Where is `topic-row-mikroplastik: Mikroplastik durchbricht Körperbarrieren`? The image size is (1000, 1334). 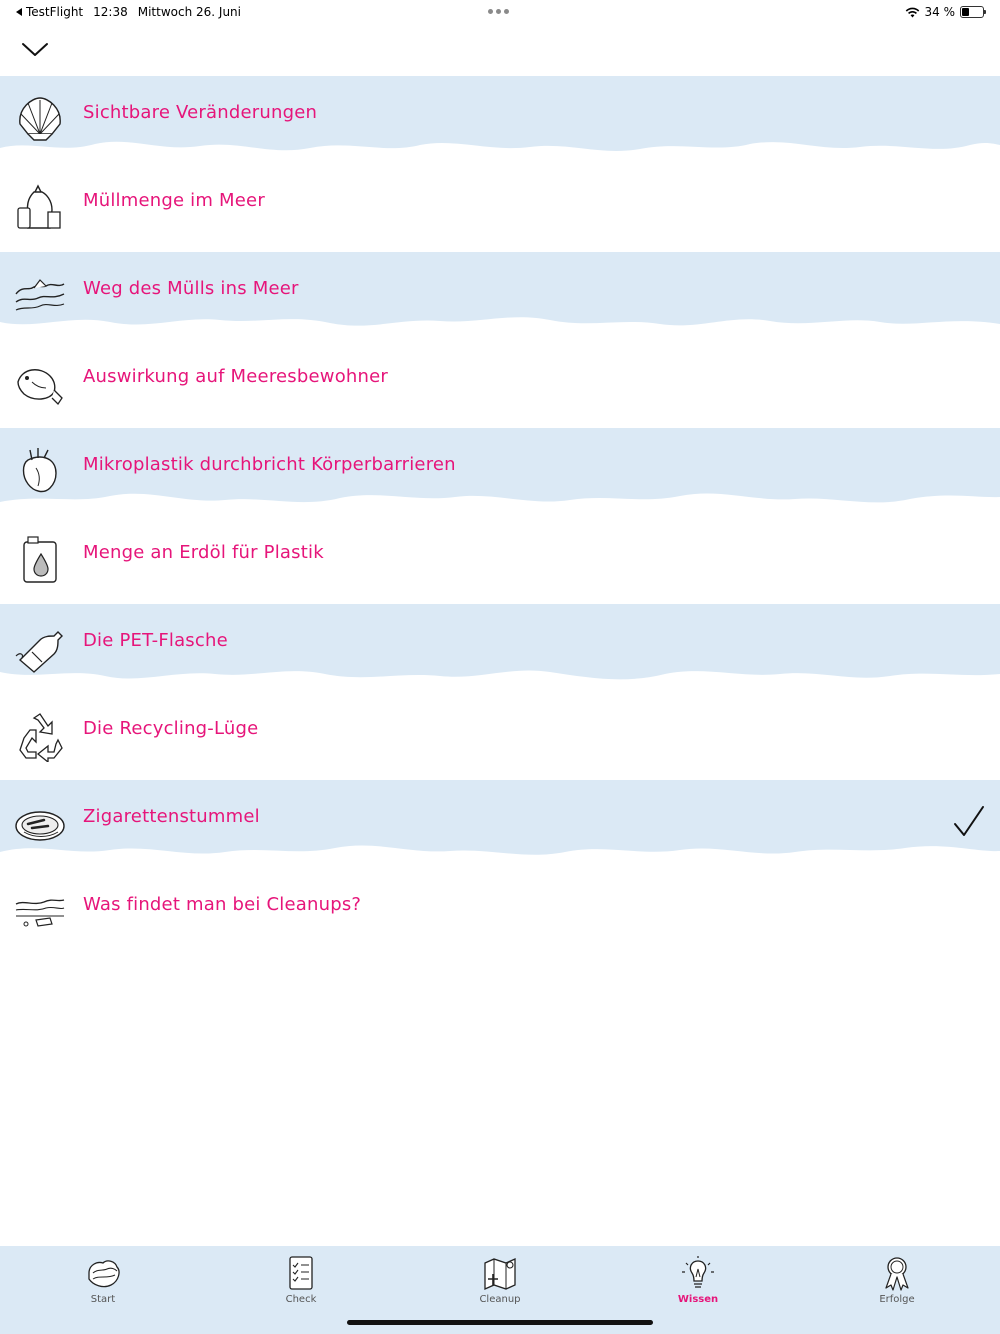
topic-row-mikroplastik: Mikroplastik durchbricht Körperbarrieren is located at coordinates (500, 472).